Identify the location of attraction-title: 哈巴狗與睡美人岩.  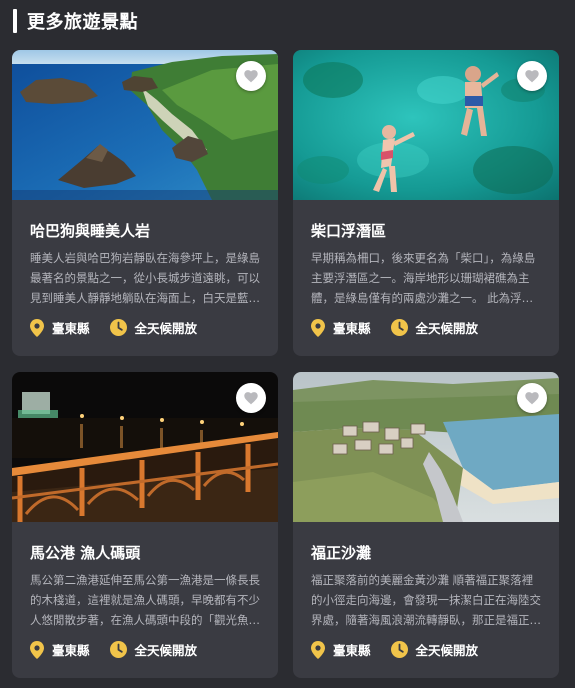
(90, 230).